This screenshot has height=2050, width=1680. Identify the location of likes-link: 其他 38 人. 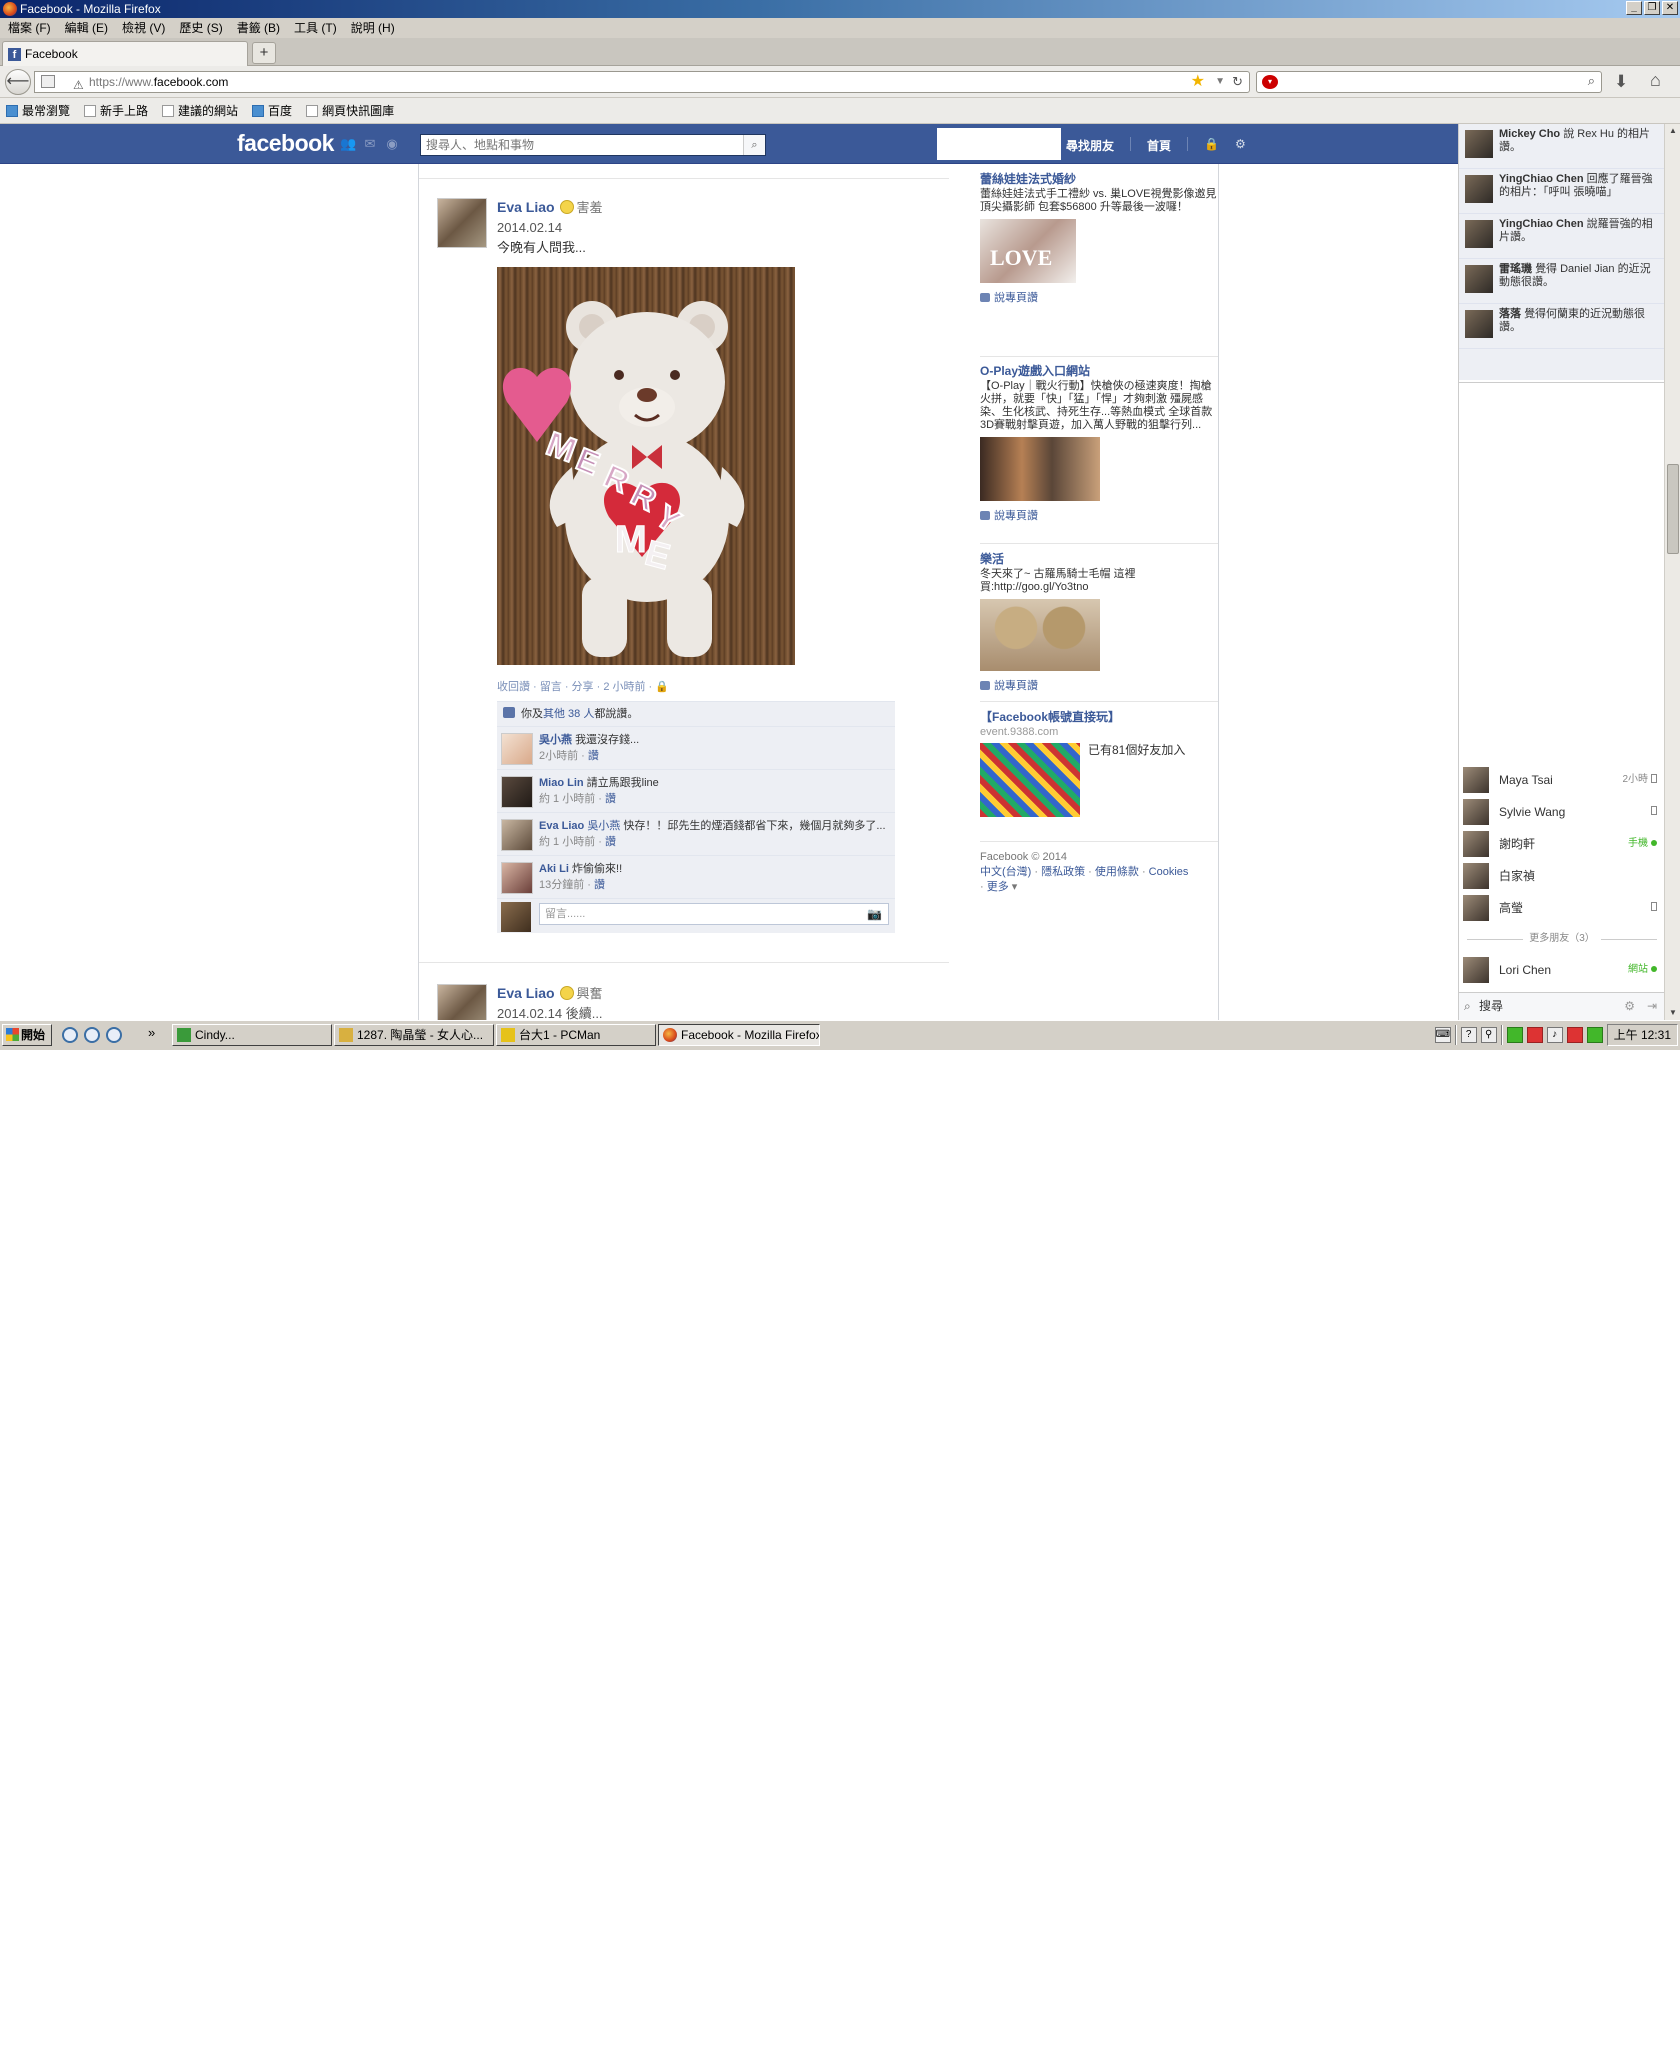
(568, 714).